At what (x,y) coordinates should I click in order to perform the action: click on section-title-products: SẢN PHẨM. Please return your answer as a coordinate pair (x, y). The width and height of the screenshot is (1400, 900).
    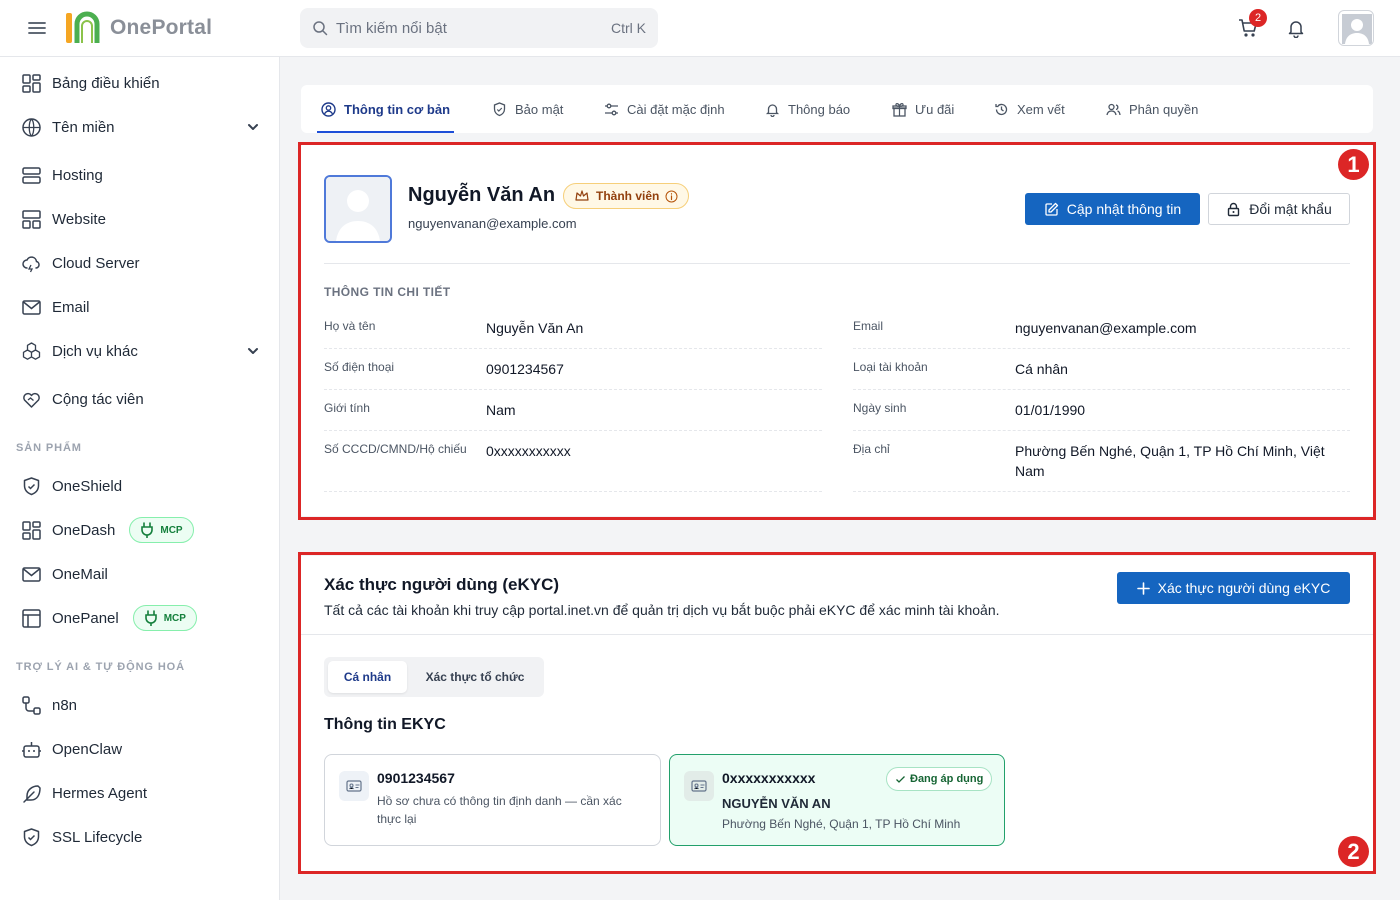
    Looking at the image, I should click on (49, 448).